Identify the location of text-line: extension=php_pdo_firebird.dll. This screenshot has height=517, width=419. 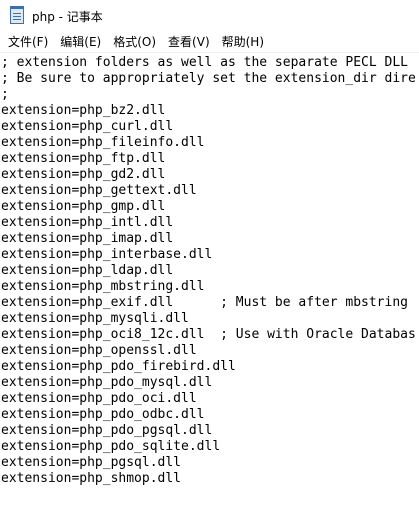
(118, 366).